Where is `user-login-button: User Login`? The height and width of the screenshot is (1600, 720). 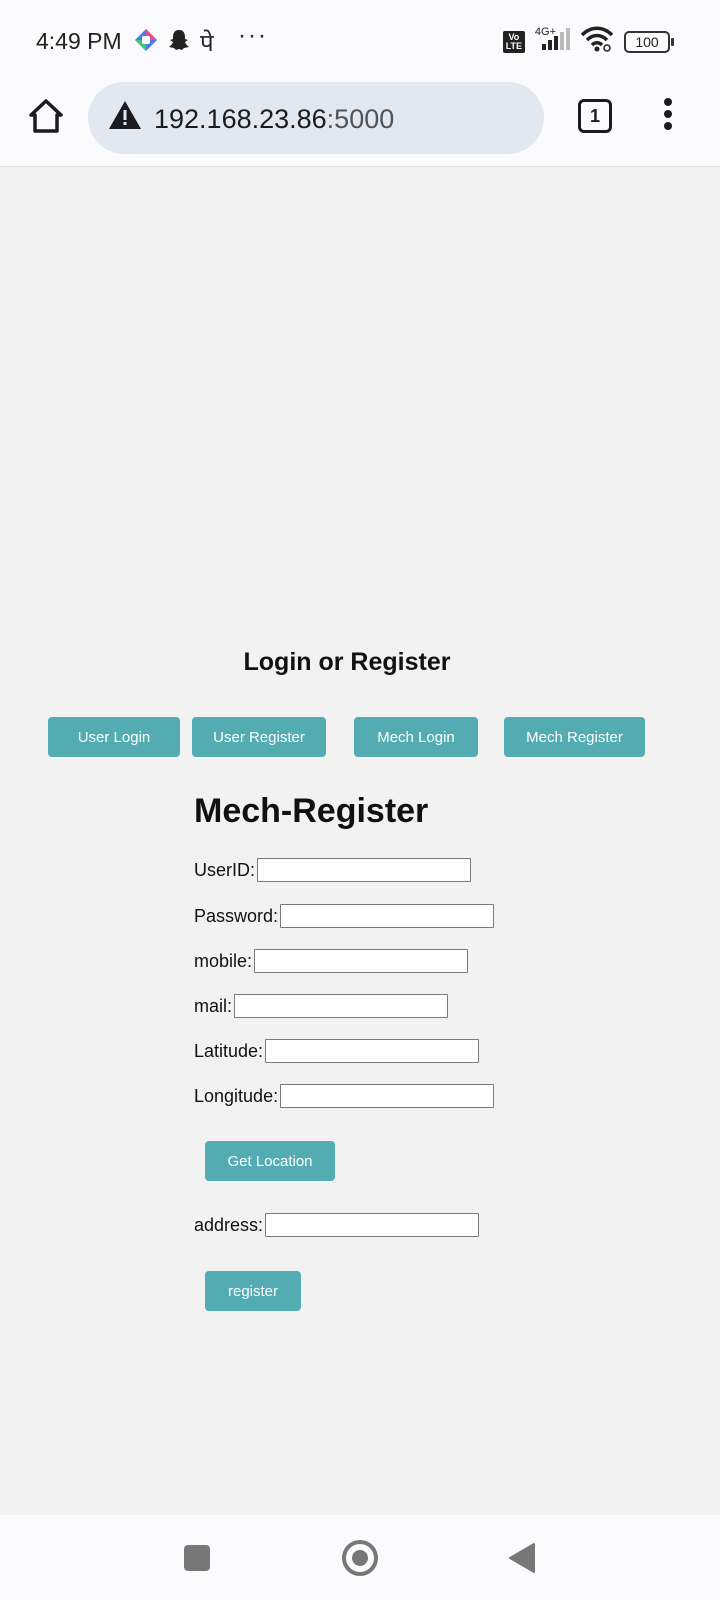 user-login-button: User Login is located at coordinates (114, 737).